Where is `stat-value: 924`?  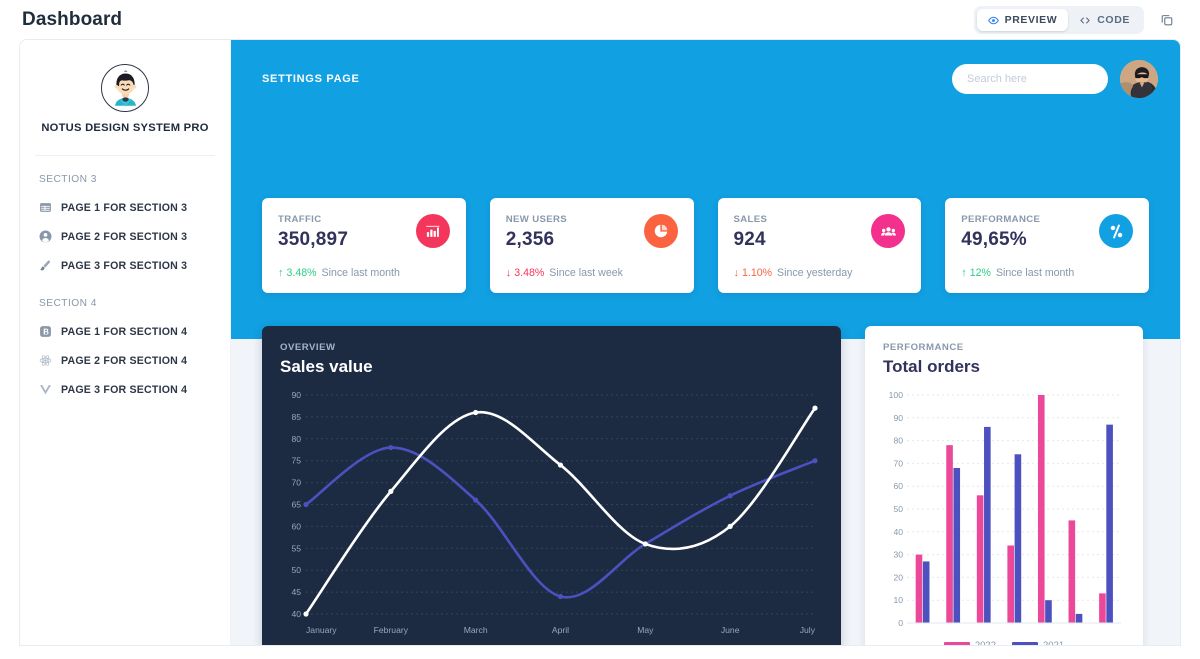 stat-value: 924 is located at coordinates (749, 239).